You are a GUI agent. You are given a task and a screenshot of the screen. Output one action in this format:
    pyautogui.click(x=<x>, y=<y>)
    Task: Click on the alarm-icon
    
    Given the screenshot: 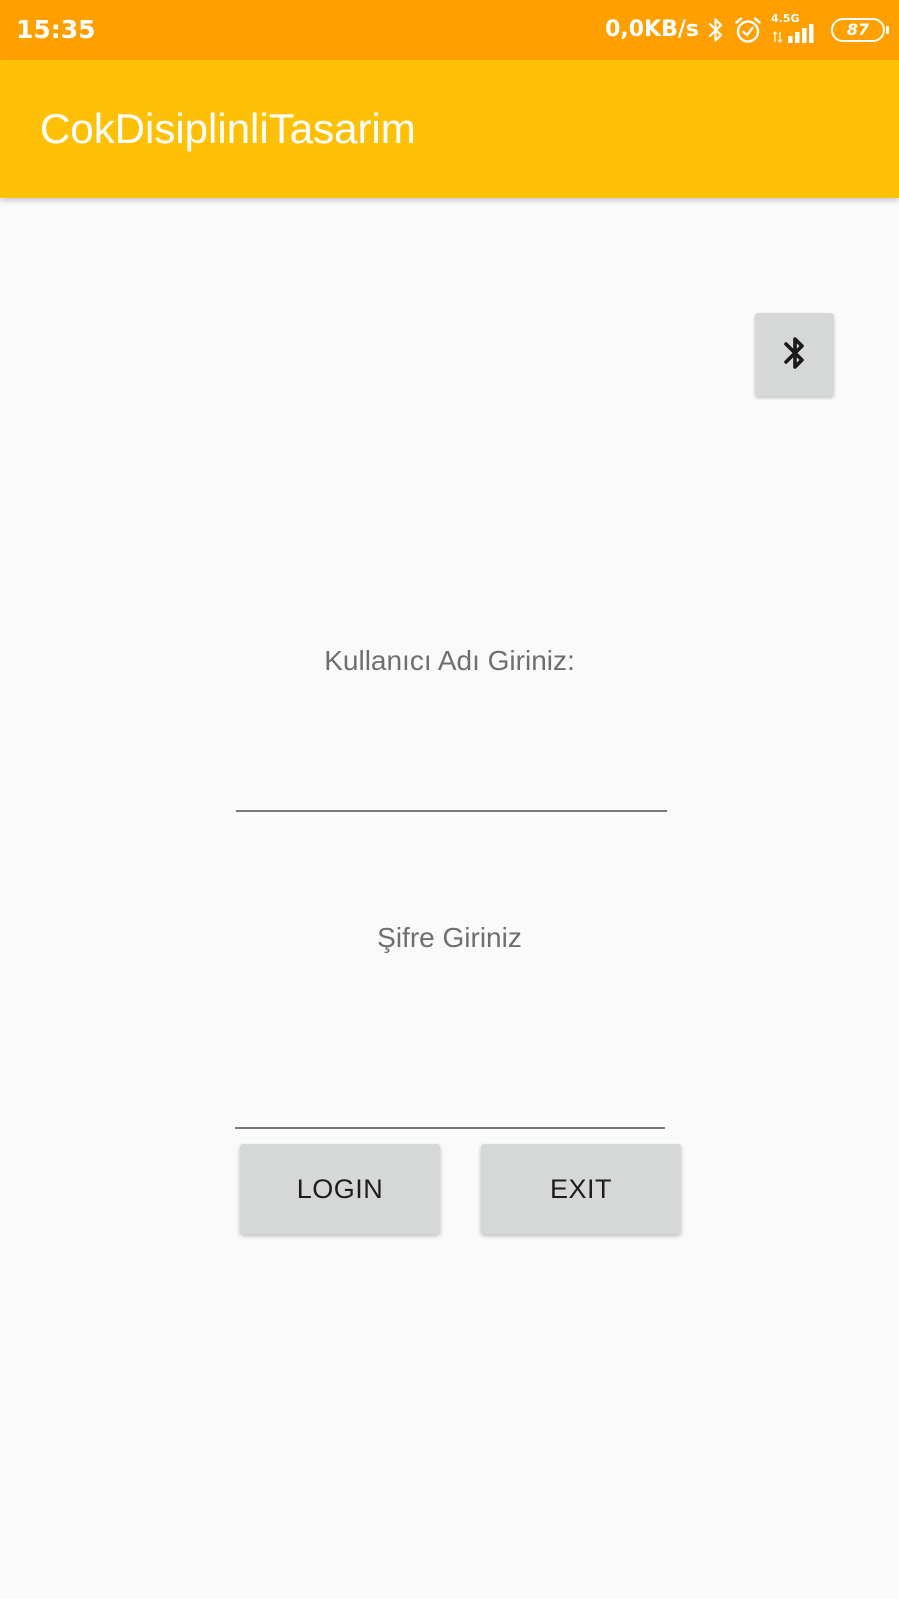 What is the action you would take?
    pyautogui.click(x=748, y=30)
    